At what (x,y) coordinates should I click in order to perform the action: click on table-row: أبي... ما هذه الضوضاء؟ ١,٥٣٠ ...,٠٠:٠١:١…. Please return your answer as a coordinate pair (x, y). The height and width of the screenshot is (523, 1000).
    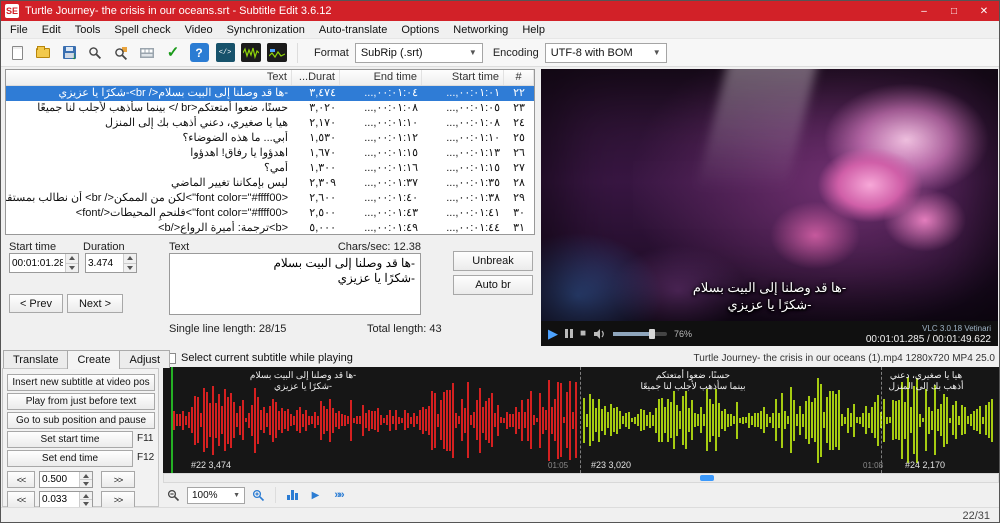
    Looking at the image, I should click on (270, 138).